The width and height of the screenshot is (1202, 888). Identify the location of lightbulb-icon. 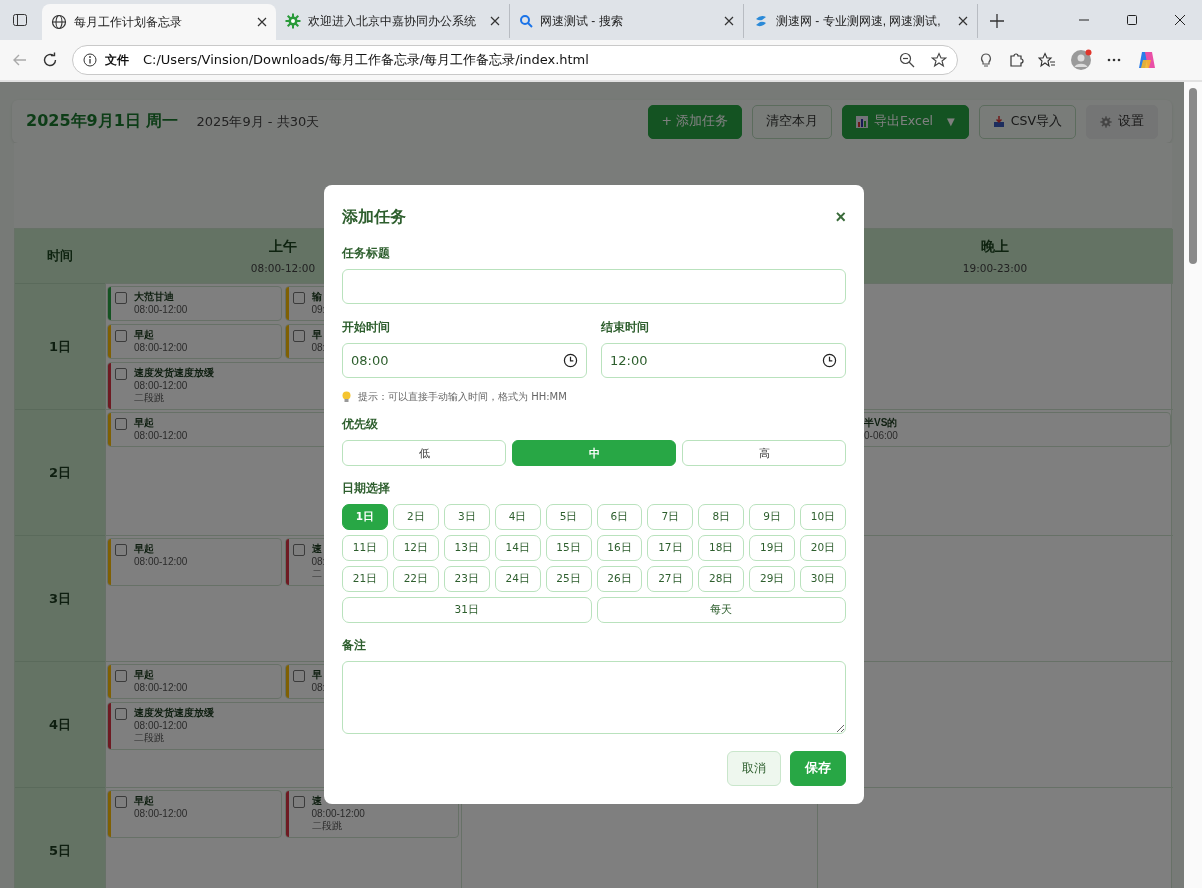
(986, 60).